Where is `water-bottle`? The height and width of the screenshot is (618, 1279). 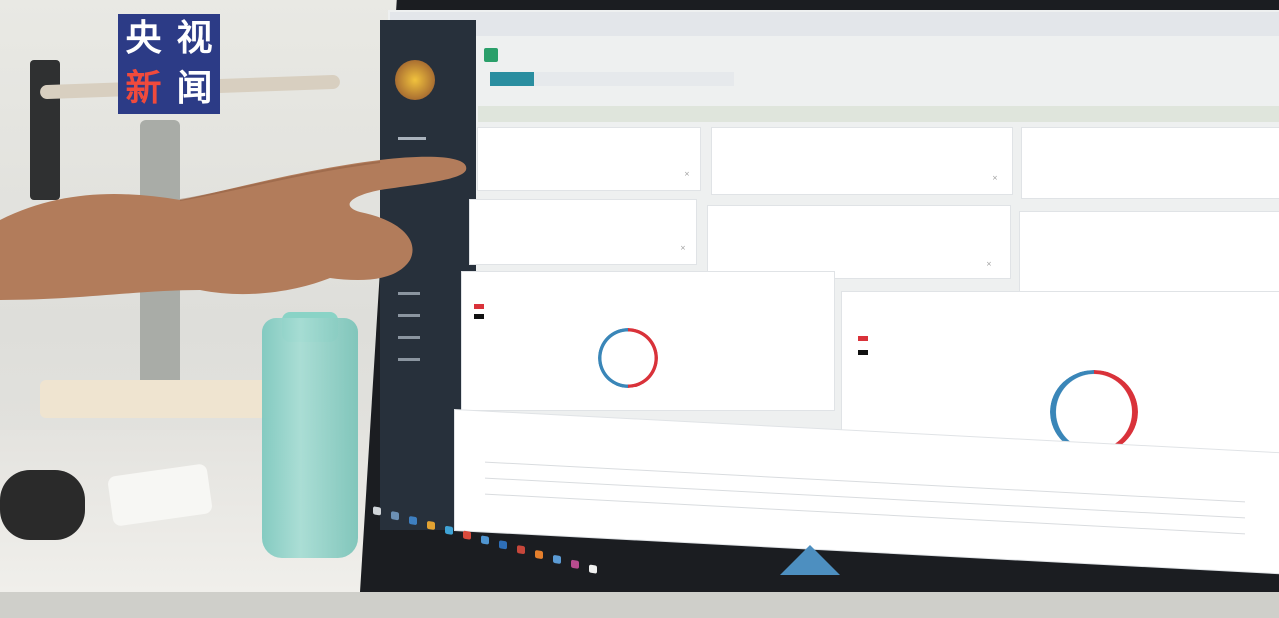
water-bottle is located at coordinates (310, 438).